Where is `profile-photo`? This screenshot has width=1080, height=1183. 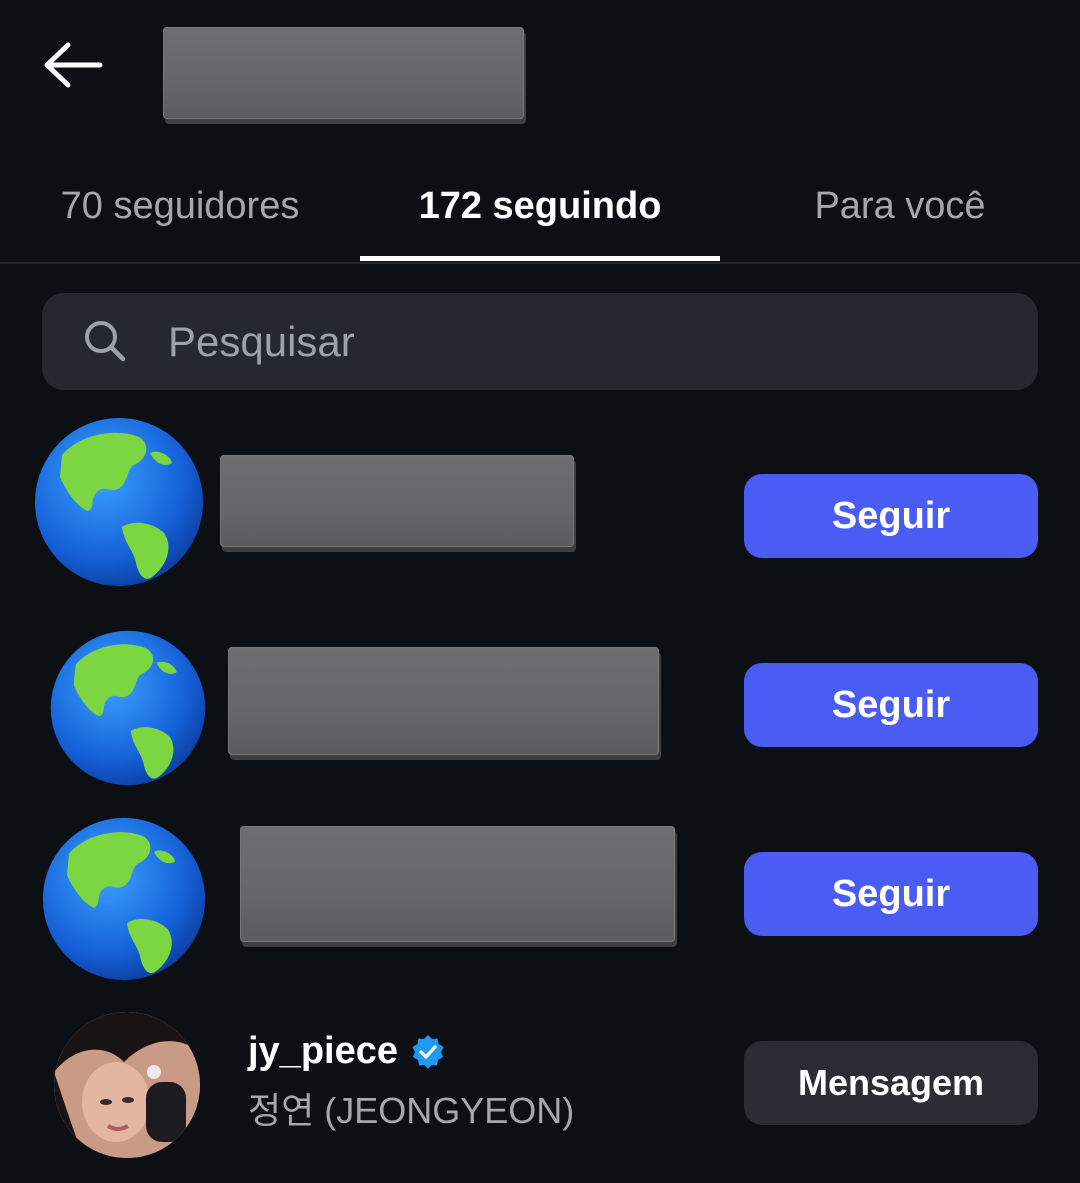
profile-photo is located at coordinates (127, 1085).